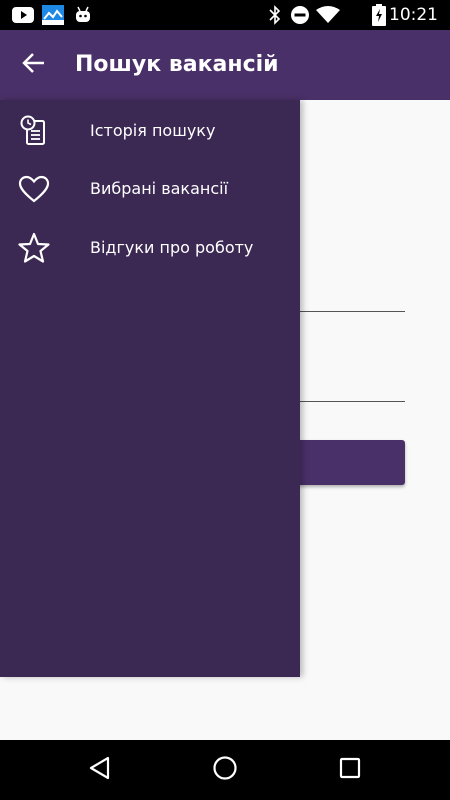  I want to click on app-bar: Пошук вакансій, so click(225, 65).